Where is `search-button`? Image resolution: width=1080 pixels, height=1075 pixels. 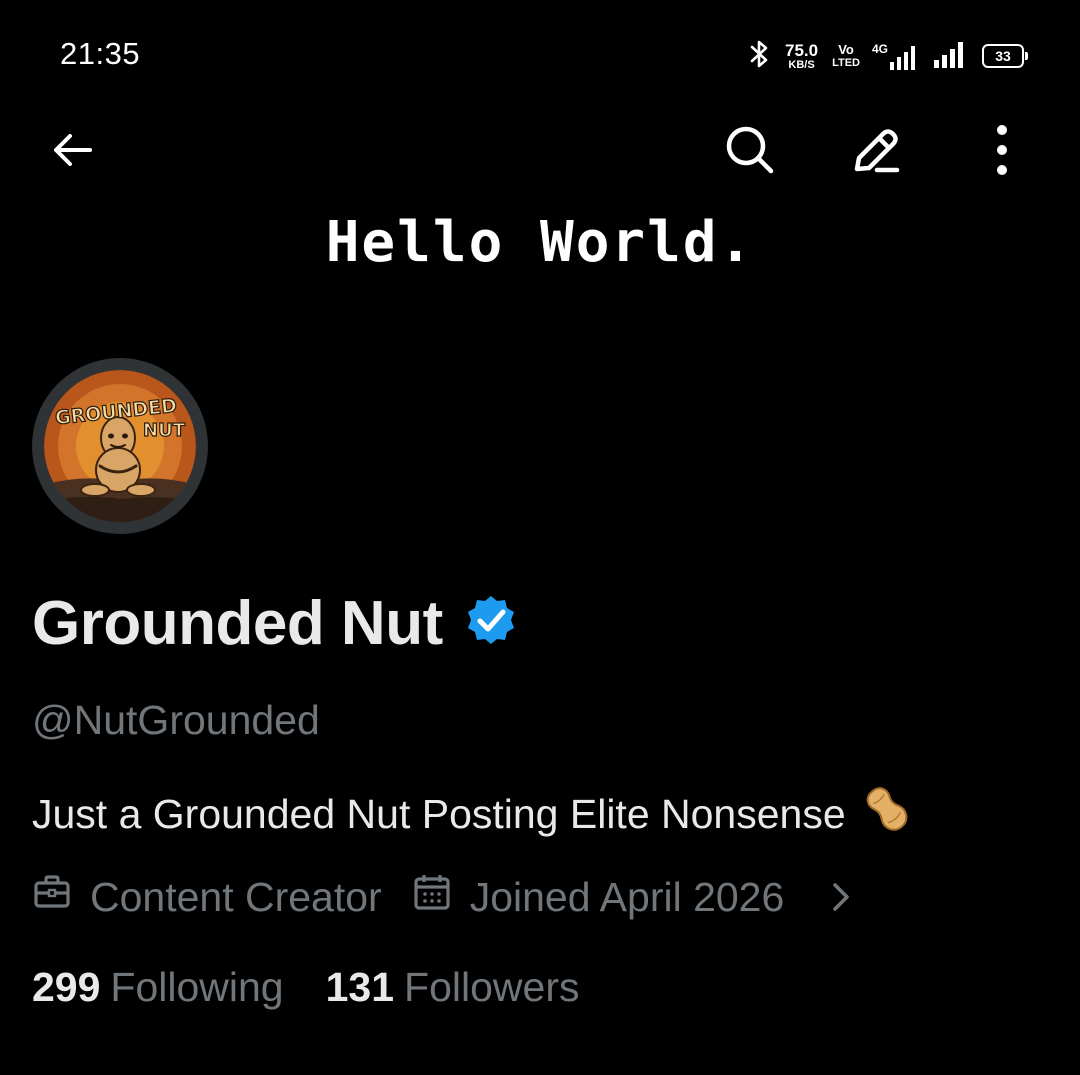 search-button is located at coordinates (750, 152).